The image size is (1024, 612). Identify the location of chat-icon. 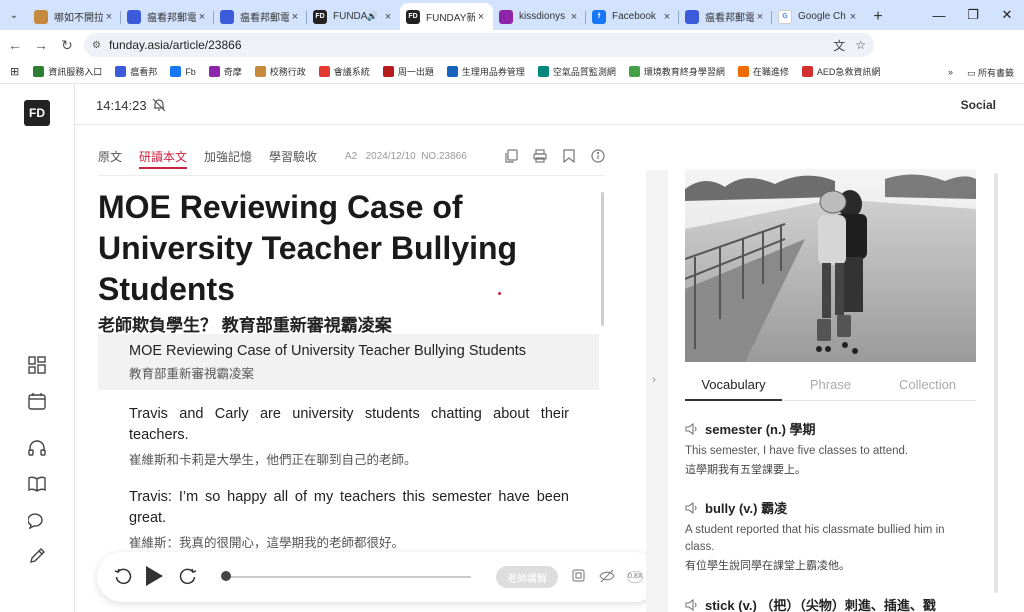
(37, 520).